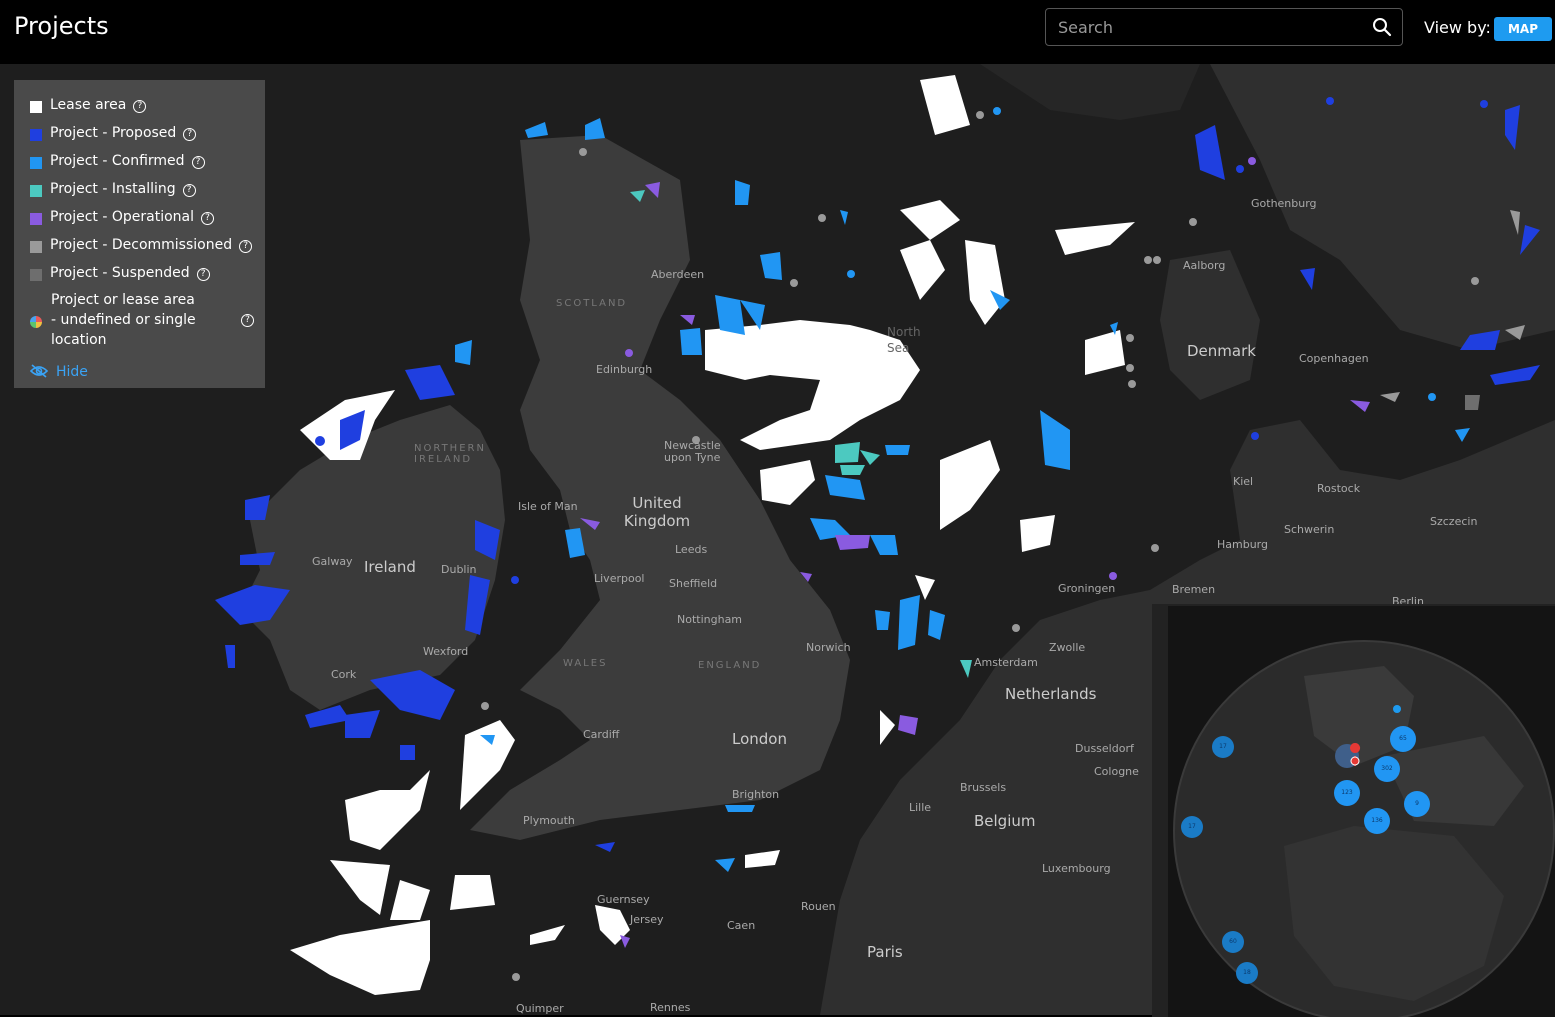  What do you see at coordinates (1382, 27) in the screenshot?
I see `search-icon` at bounding box center [1382, 27].